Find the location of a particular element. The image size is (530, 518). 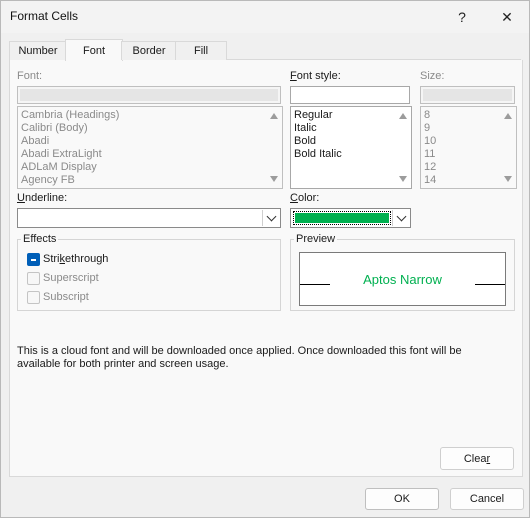

color-dropdown-button is located at coordinates (400, 218).